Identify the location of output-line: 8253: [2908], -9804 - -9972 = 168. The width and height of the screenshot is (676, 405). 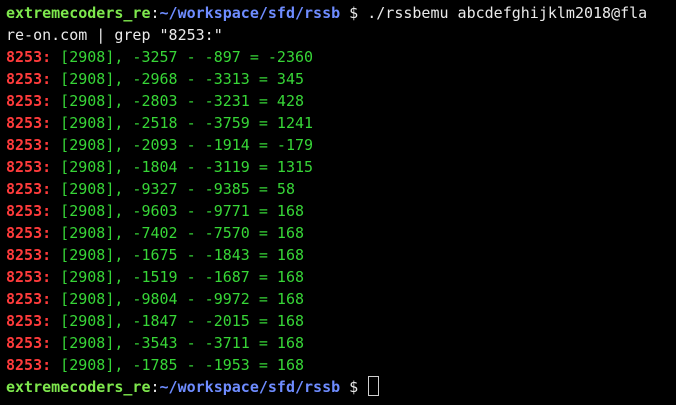
(341, 299).